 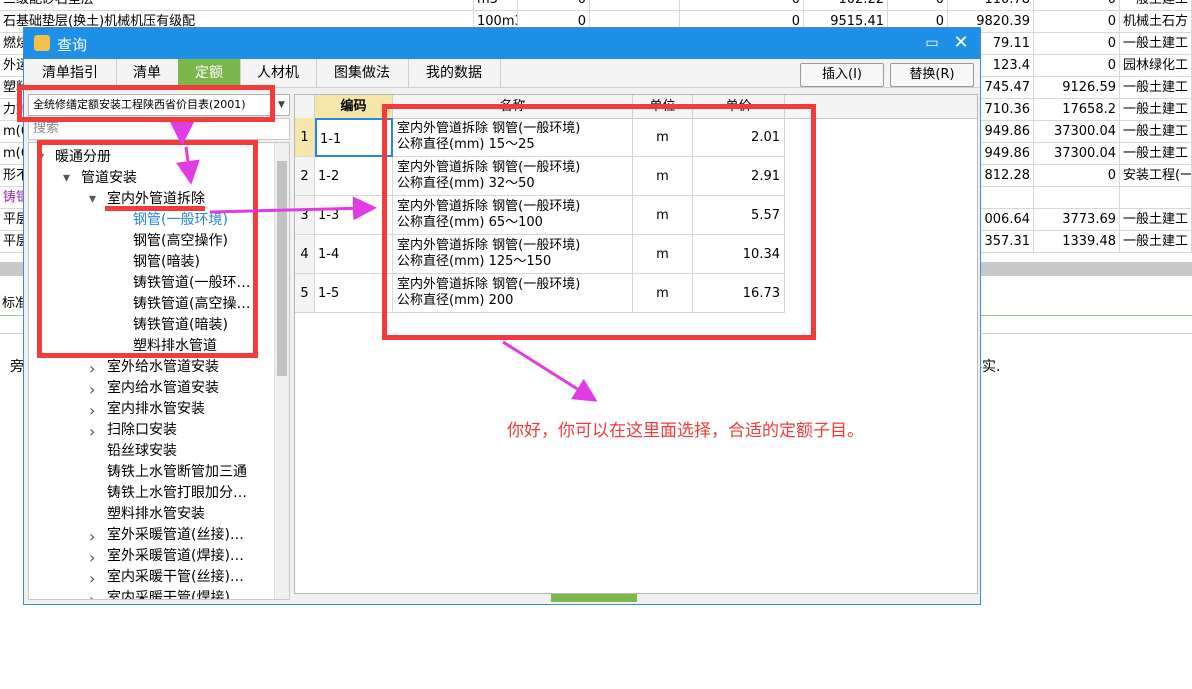 What do you see at coordinates (384, 262) in the screenshot?
I see `annotation-arrows` at bounding box center [384, 262].